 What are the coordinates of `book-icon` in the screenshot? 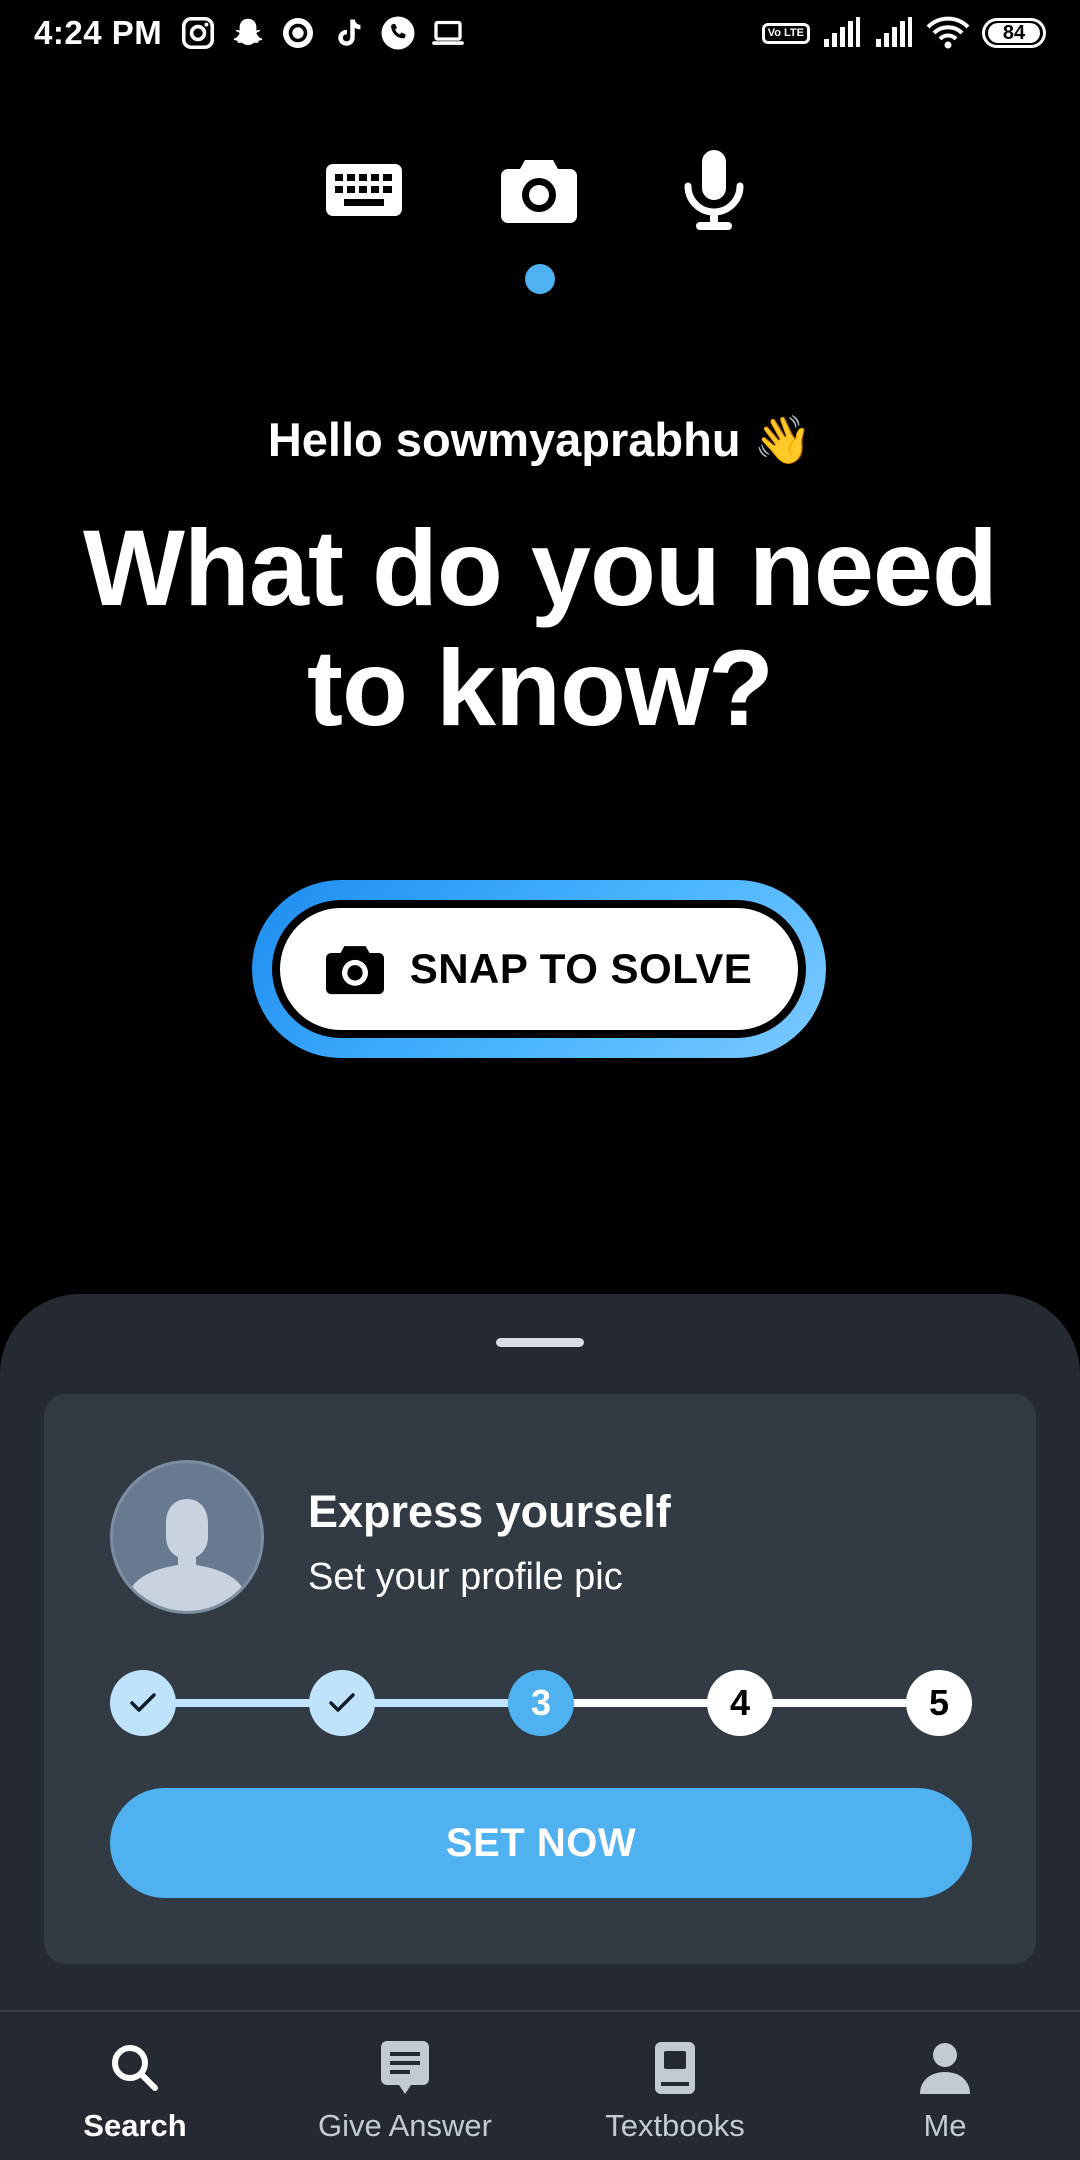 It's located at (675, 2068).